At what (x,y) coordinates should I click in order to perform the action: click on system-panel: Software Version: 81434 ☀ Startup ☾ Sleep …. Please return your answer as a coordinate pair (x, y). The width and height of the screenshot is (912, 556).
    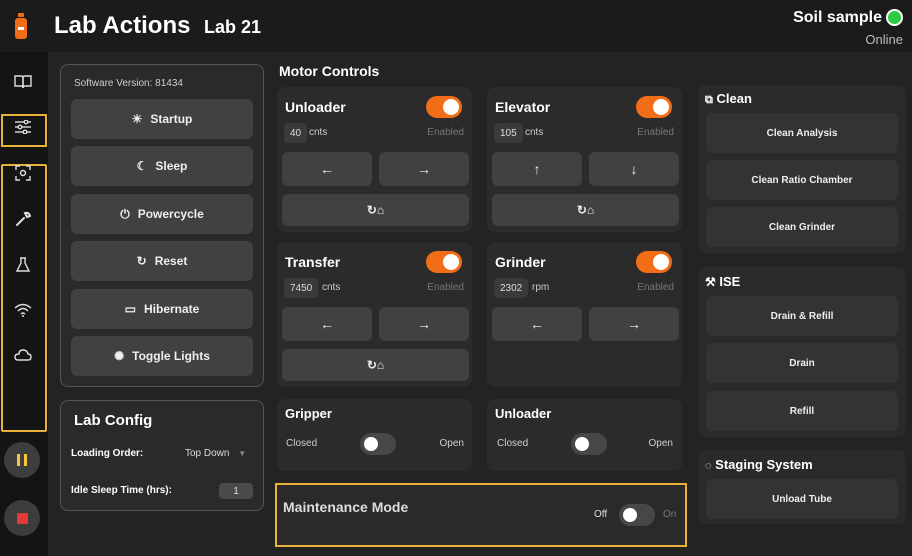
    Looking at the image, I should click on (162, 225).